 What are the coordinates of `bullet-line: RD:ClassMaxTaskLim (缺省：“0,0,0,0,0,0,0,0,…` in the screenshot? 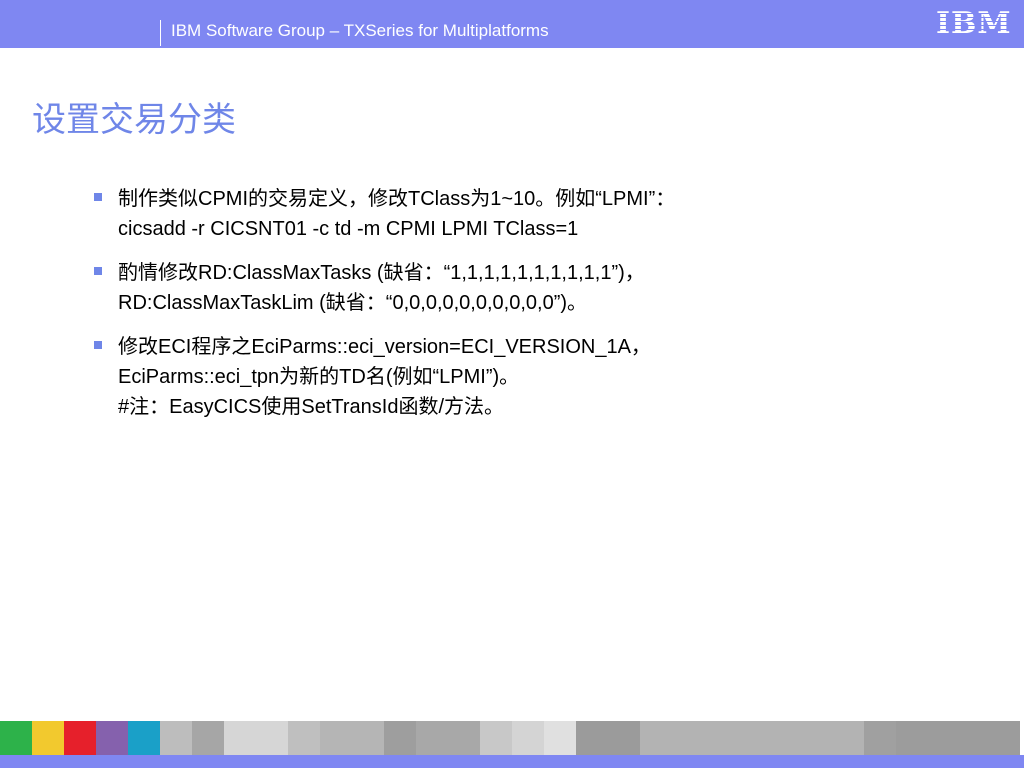 It's located at (353, 303).